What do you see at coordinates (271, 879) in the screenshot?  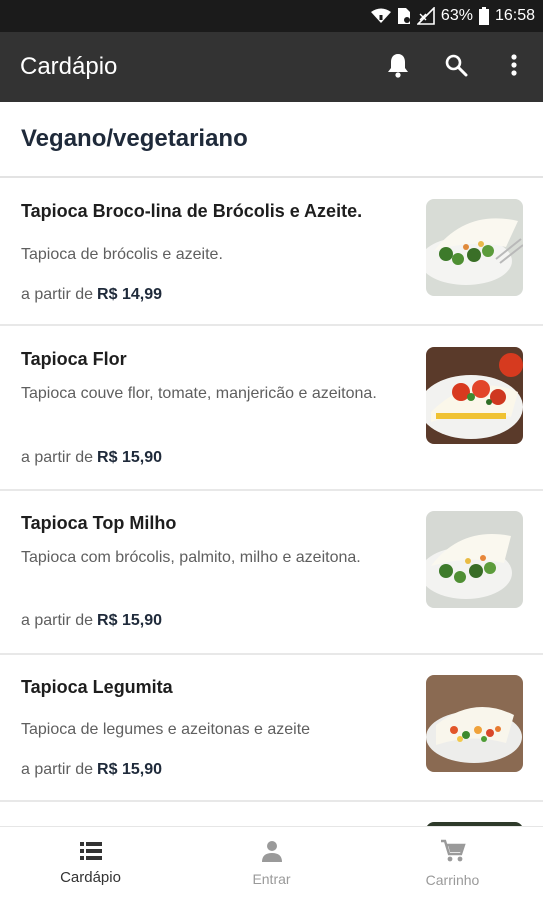 I see `nav-label: Entrar` at bounding box center [271, 879].